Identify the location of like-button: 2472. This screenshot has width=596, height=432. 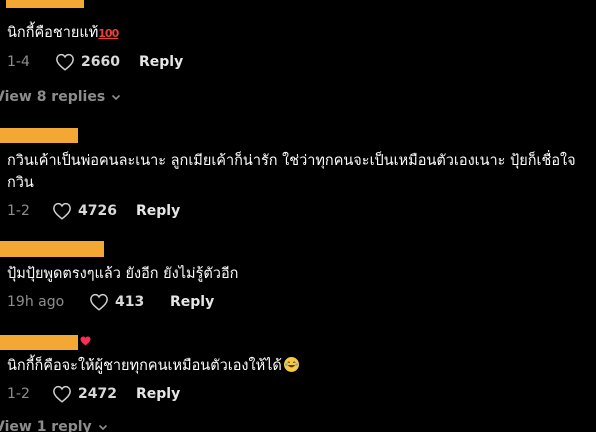
(94, 394).